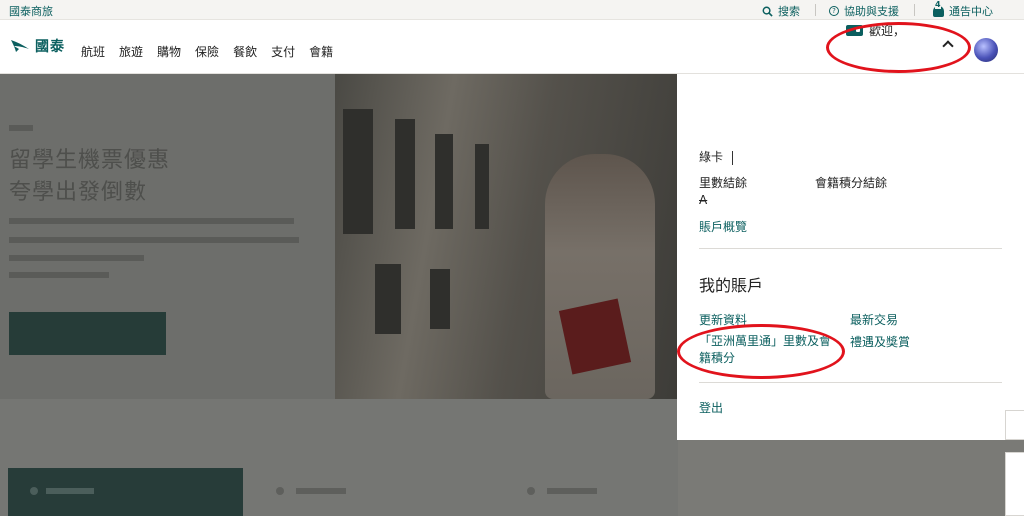 This screenshot has width=1024, height=516. Describe the element at coordinates (87, 333) in the screenshot. I see `hero-cta-button` at that location.